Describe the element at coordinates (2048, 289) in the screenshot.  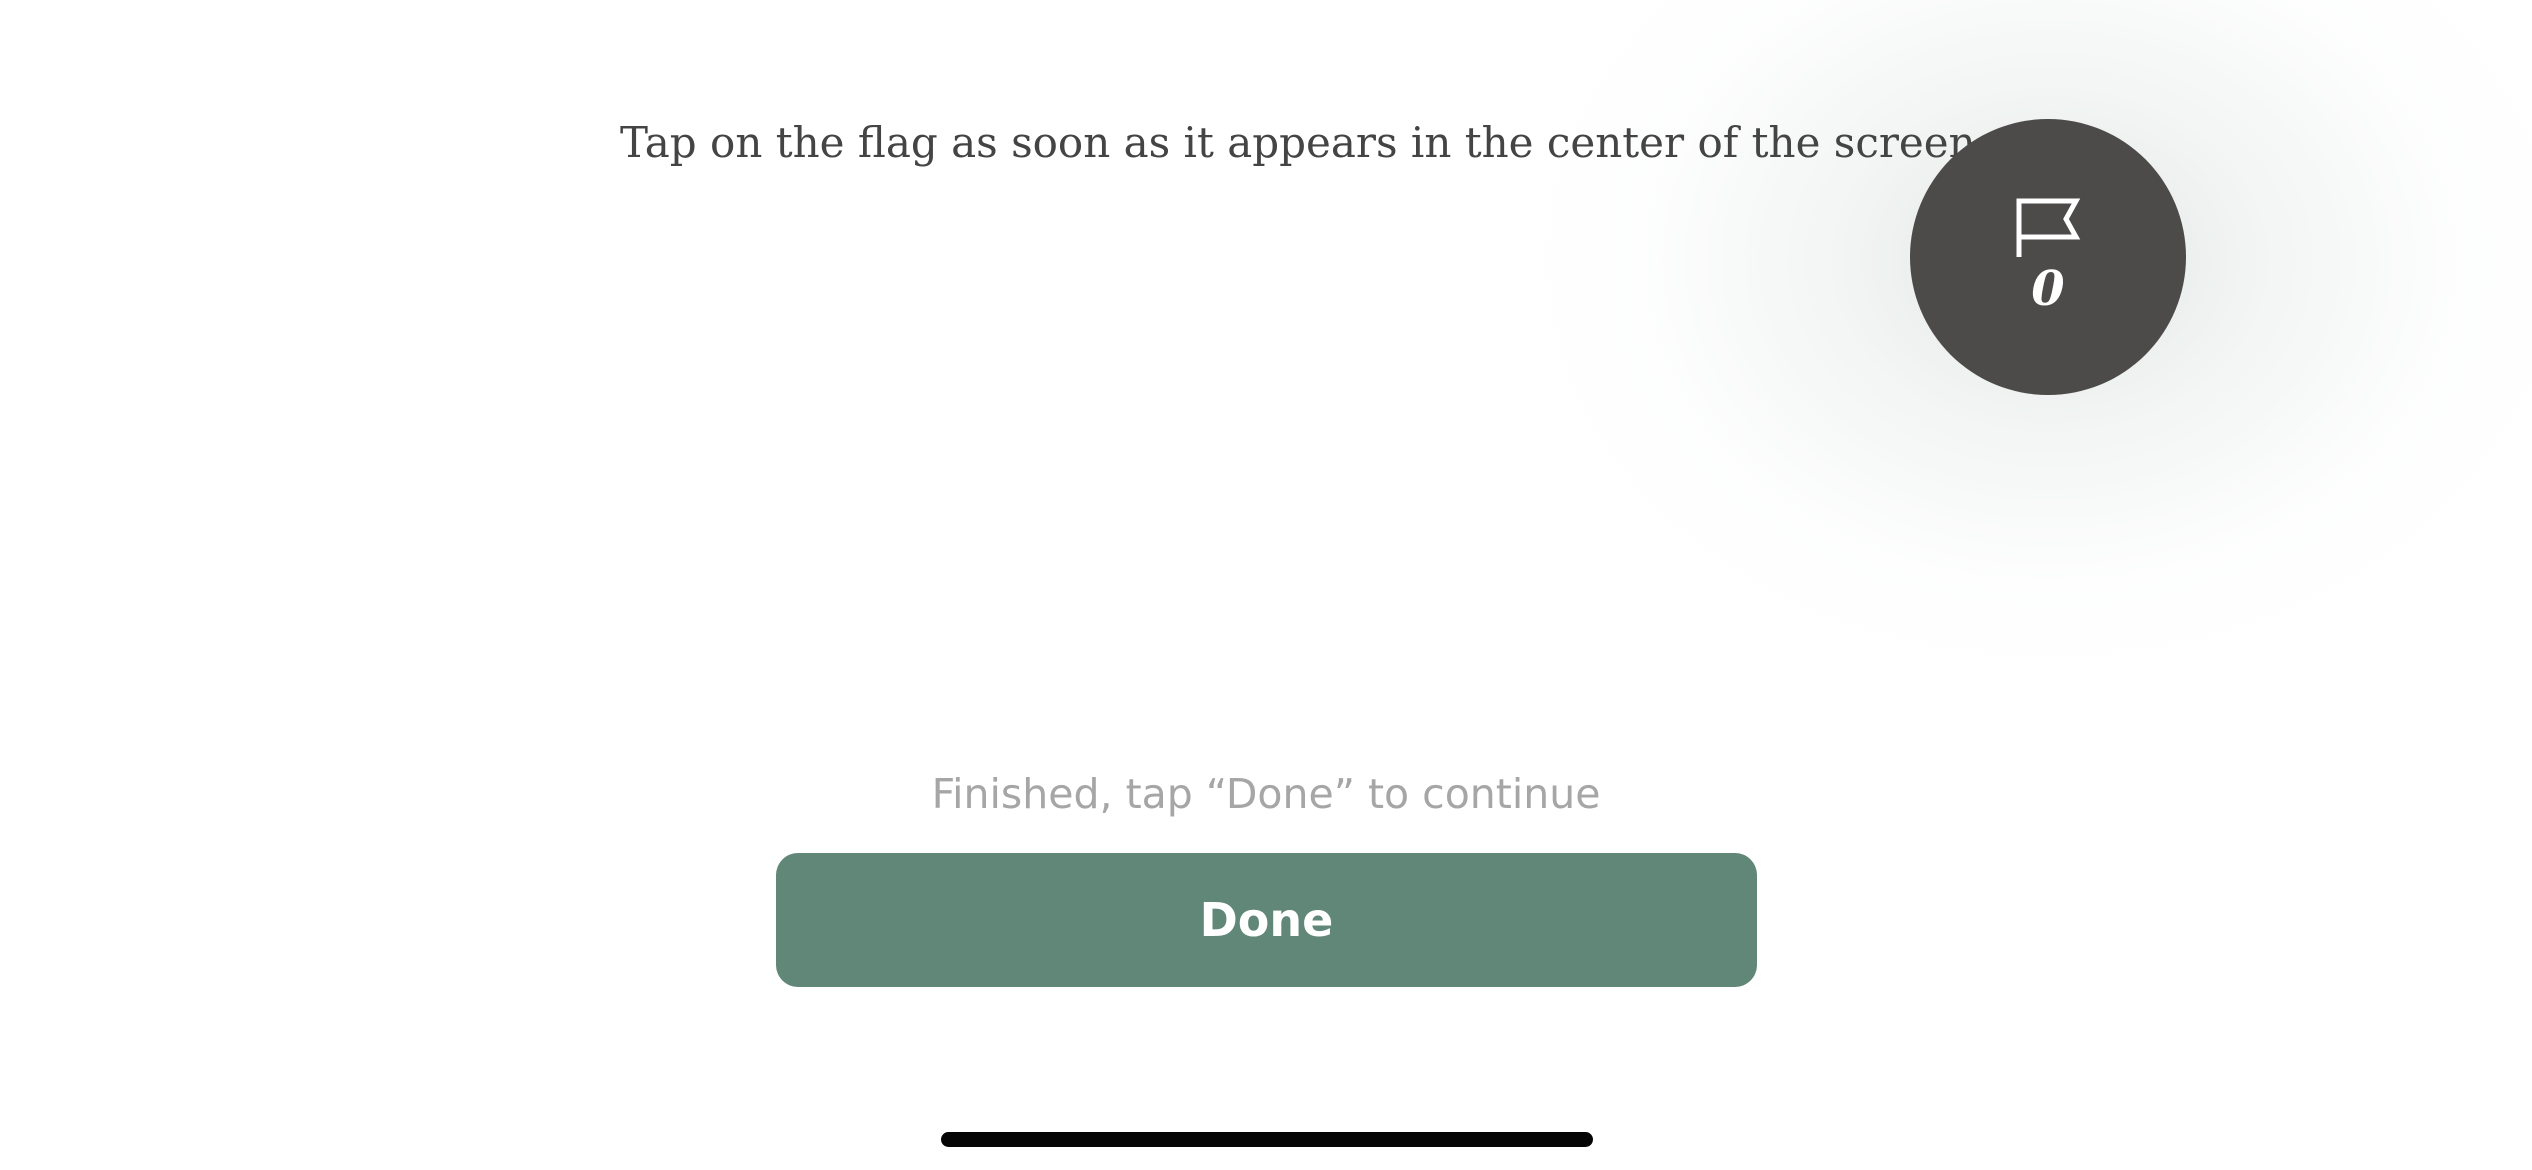
I see `flag-count: 0` at that location.